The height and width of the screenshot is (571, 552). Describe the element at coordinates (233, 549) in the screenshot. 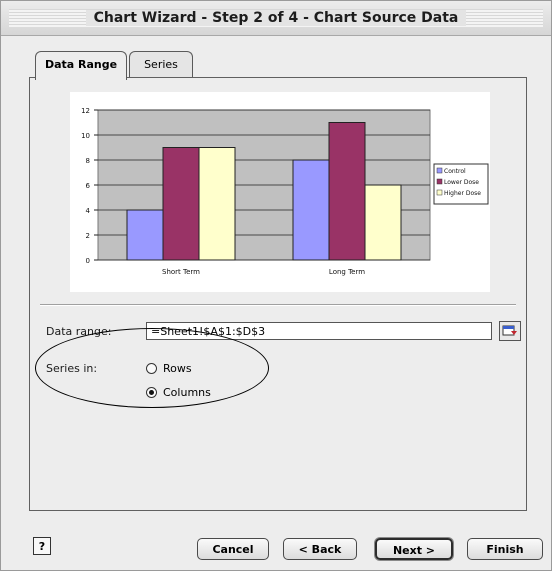

I see `cancel-button: Cancel` at that location.